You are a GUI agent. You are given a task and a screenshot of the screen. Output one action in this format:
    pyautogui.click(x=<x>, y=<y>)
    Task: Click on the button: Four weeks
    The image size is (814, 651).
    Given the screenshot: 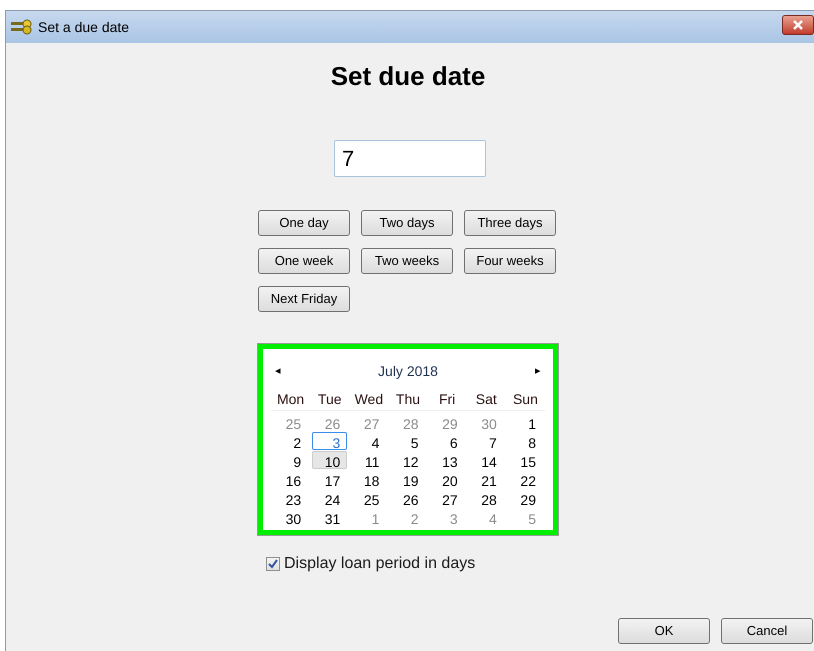 What is the action you would take?
    pyautogui.click(x=510, y=261)
    